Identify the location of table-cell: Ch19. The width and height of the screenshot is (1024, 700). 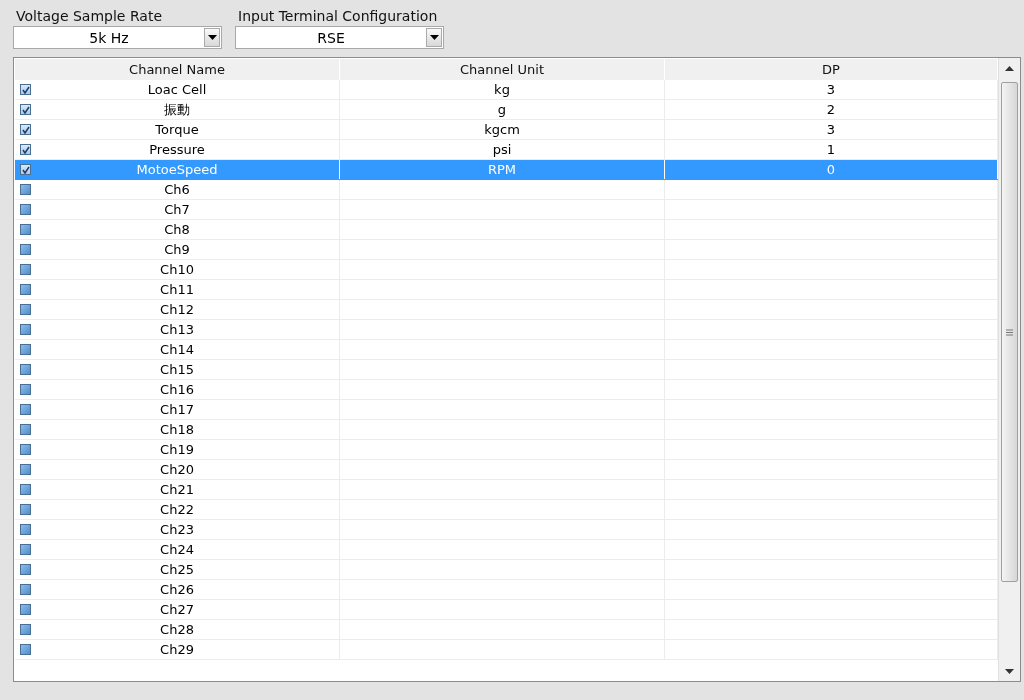
(177, 449).